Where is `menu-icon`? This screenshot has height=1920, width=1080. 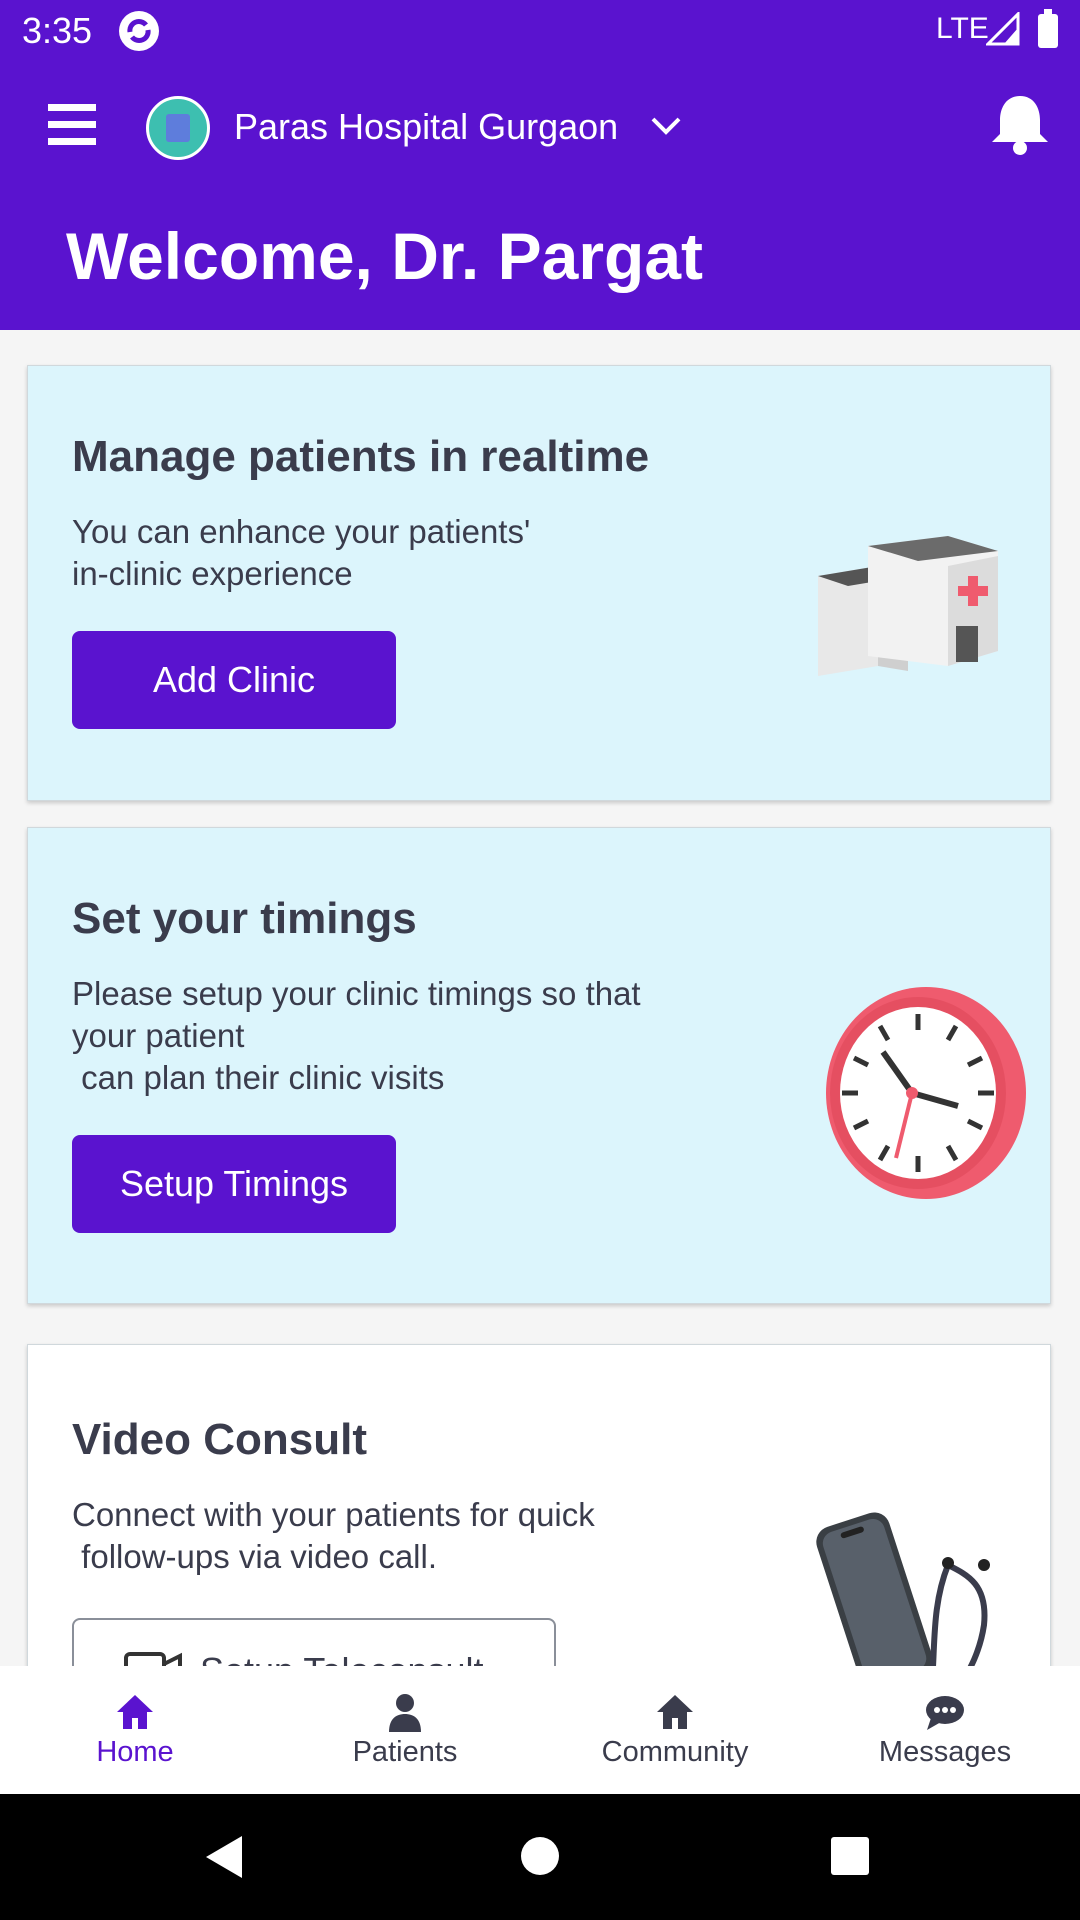 menu-icon is located at coordinates (72, 128).